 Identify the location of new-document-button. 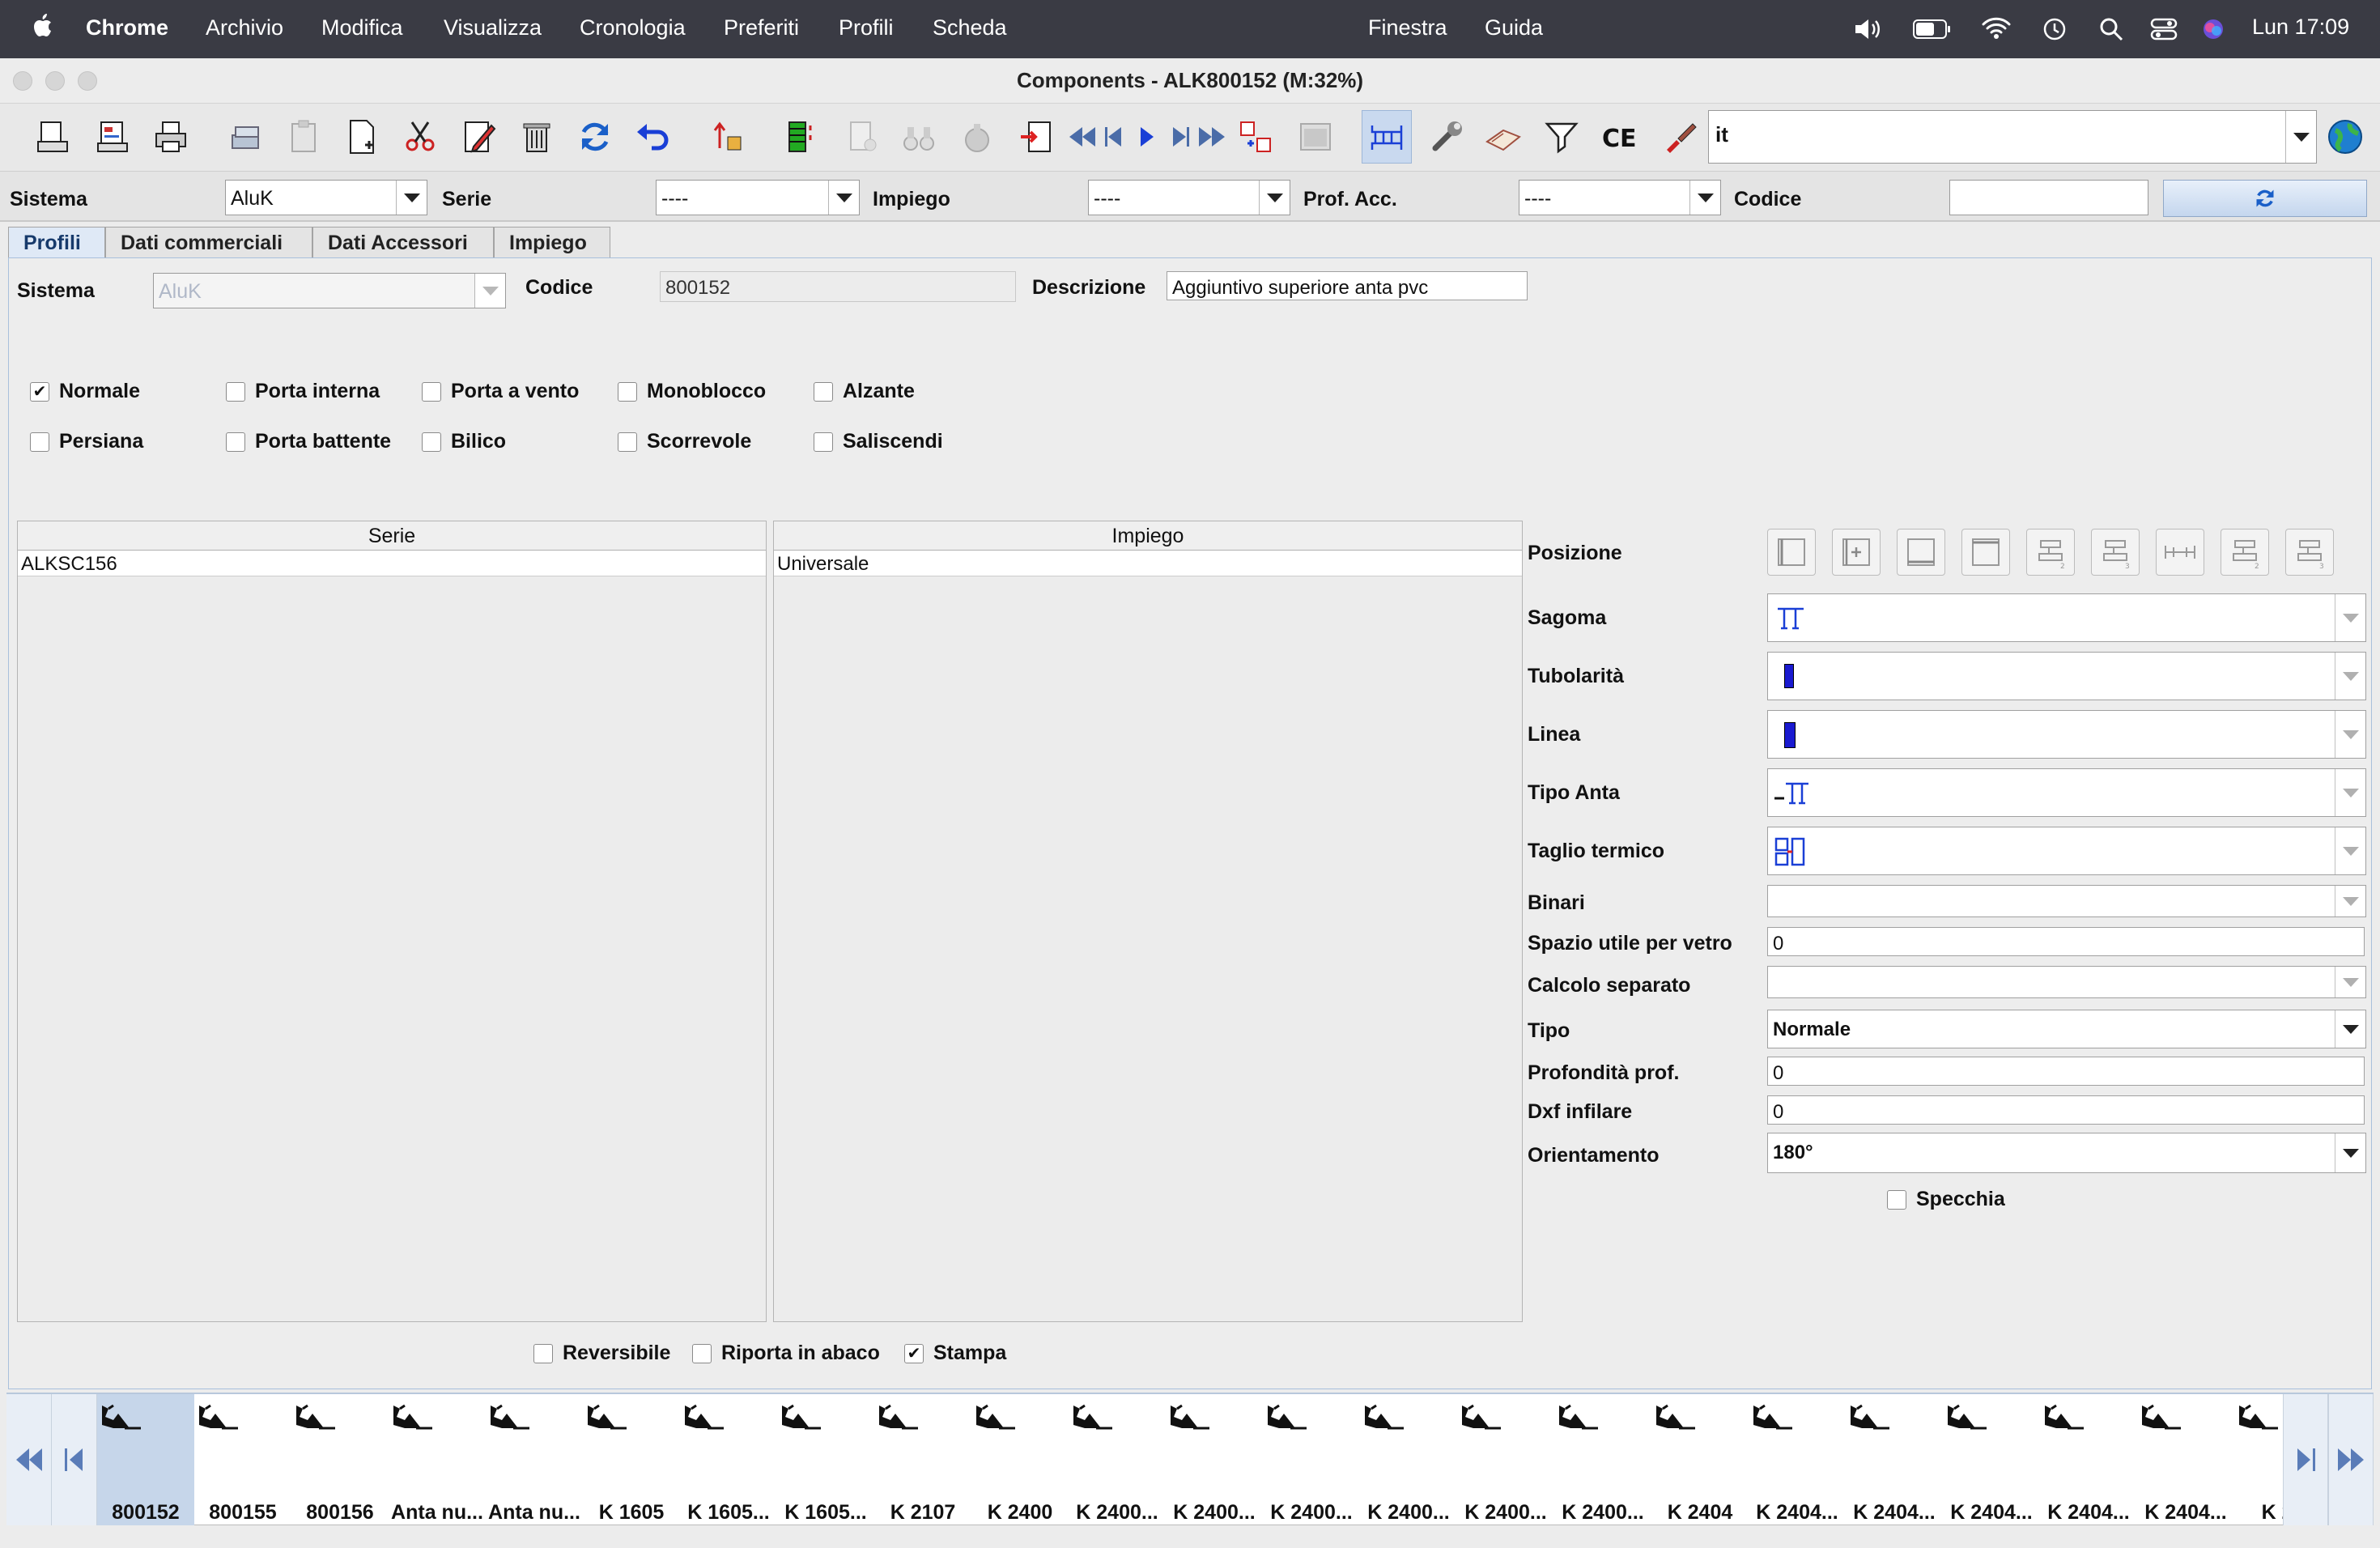
(362, 137).